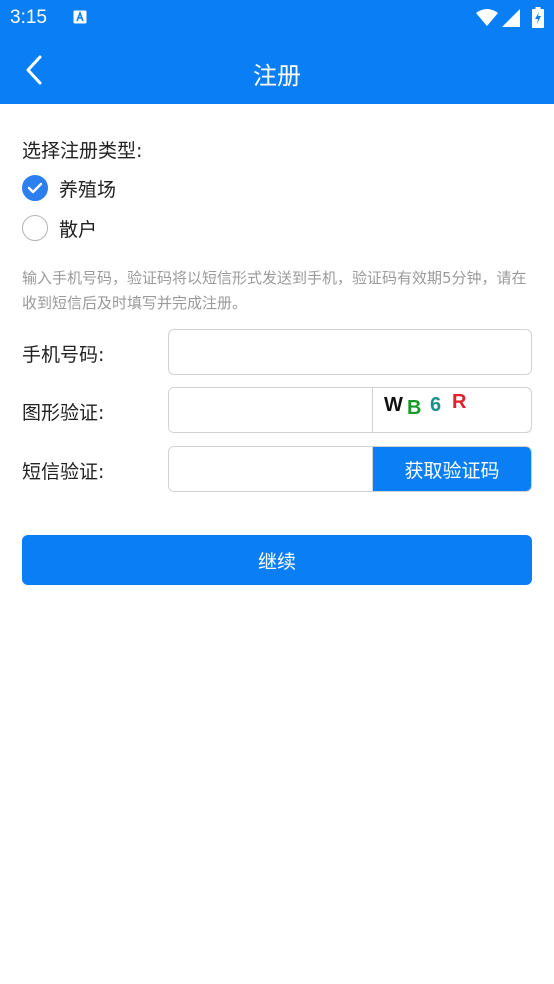 The image size is (554, 984). I want to click on page-title: 注册, so click(277, 76).